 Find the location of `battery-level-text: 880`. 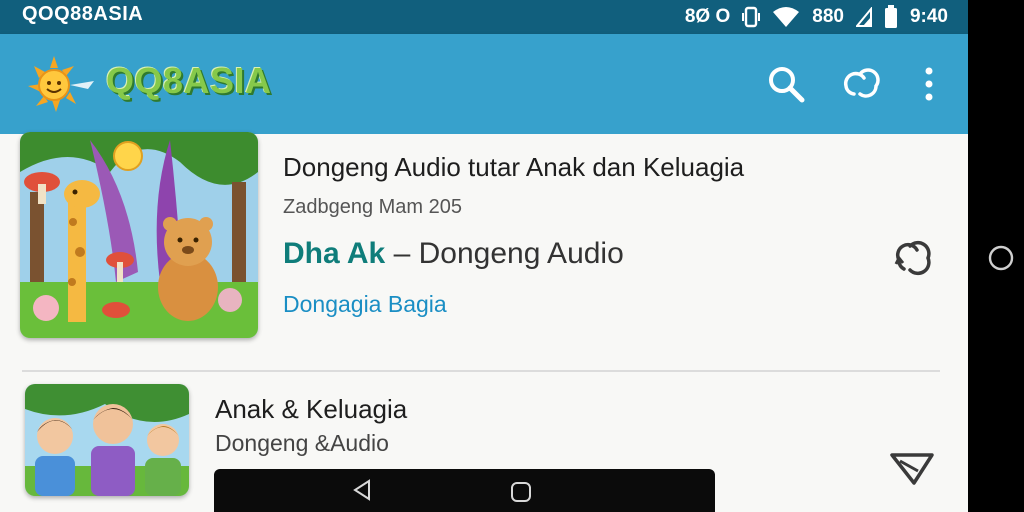

battery-level-text: 880 is located at coordinates (828, 16).